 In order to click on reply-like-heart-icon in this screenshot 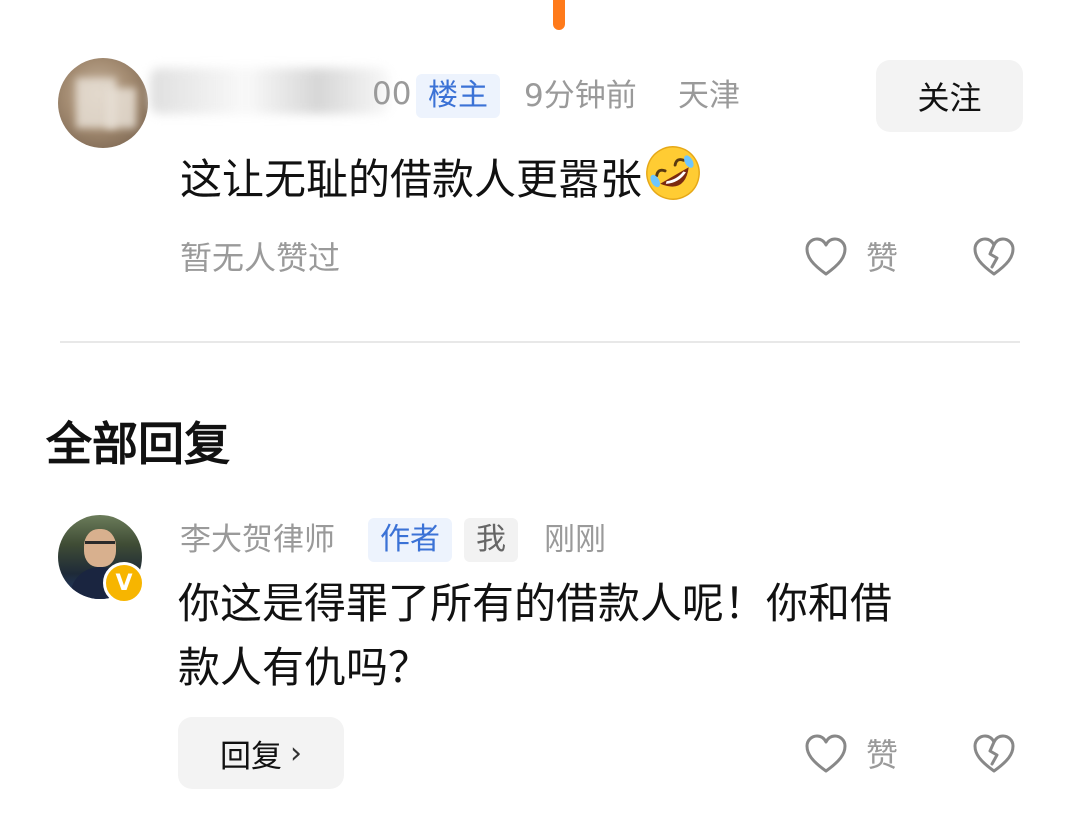, I will do `click(826, 754)`.